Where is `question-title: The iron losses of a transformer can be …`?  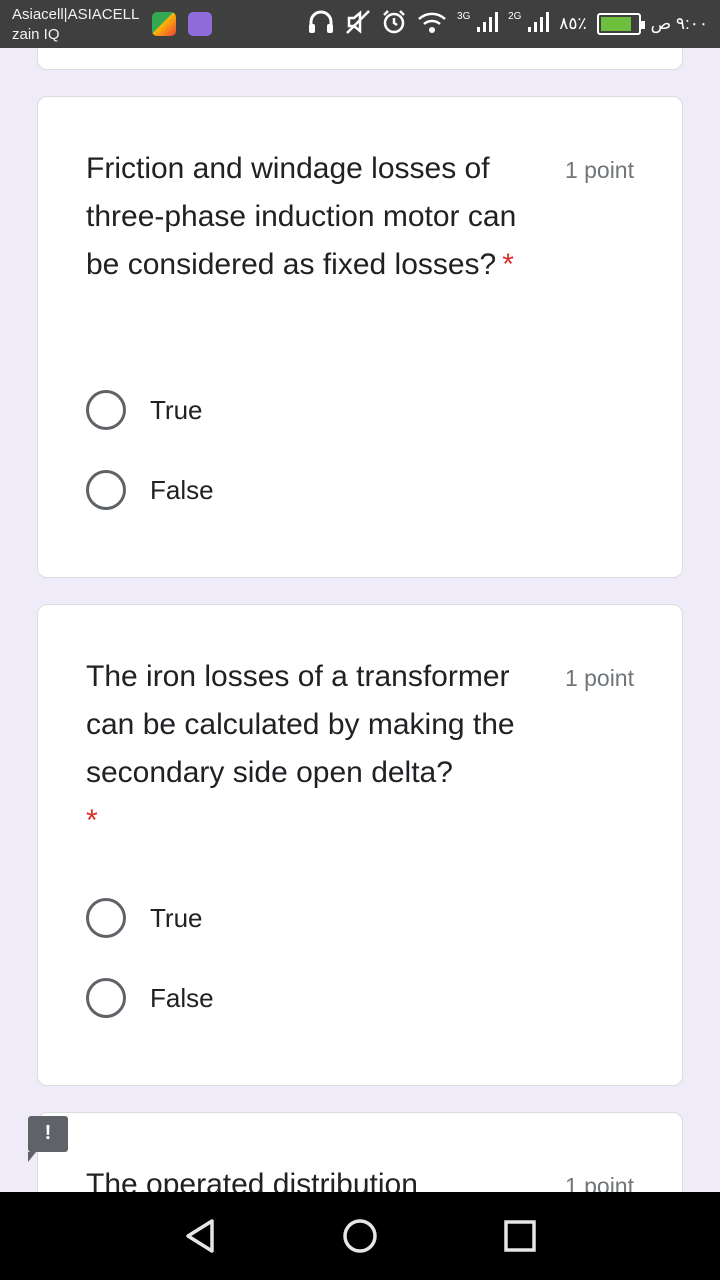 question-title: The iron losses of a transformer can be … is located at coordinates (324, 749).